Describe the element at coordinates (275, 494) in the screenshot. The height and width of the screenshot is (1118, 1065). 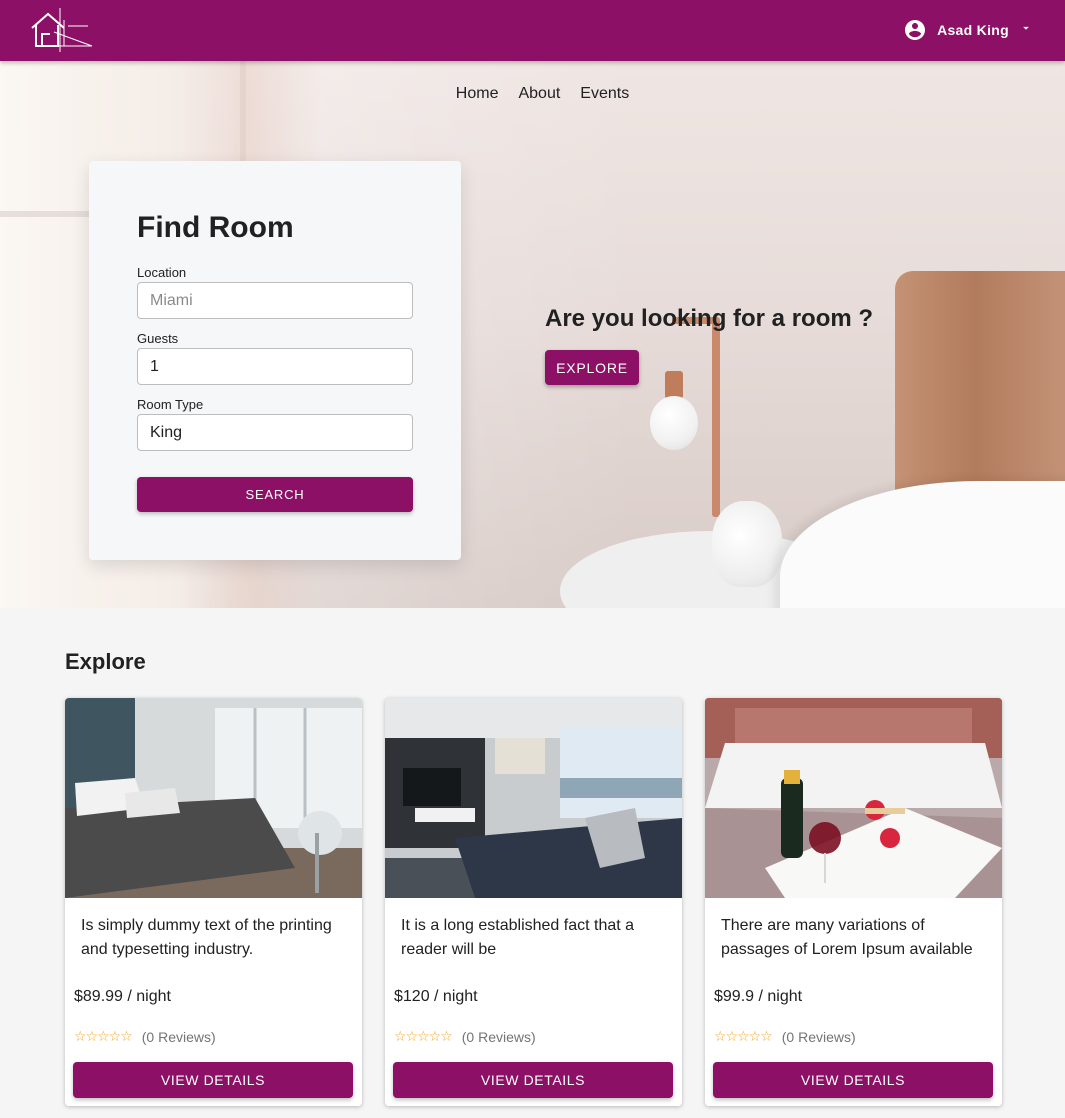
I see `search-button: SEARCH` at that location.